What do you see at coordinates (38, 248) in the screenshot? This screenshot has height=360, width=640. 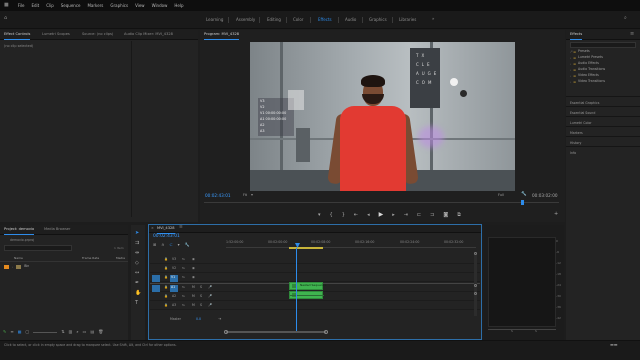 I see `project-search-input` at bounding box center [38, 248].